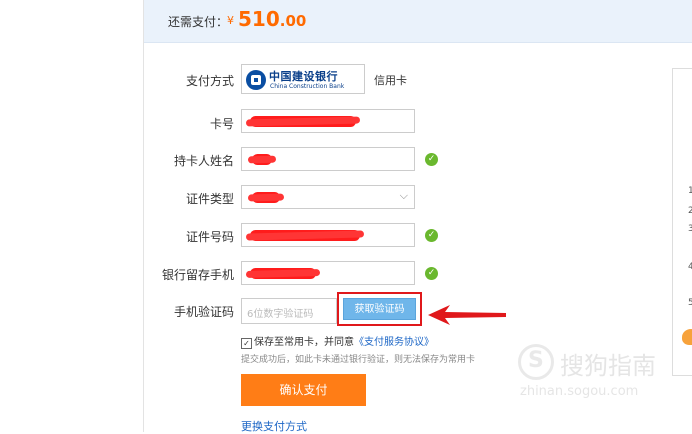 This screenshot has height=434, width=692. What do you see at coordinates (197, 275) in the screenshot?
I see `phone-label: 银行留存手机` at bounding box center [197, 275].